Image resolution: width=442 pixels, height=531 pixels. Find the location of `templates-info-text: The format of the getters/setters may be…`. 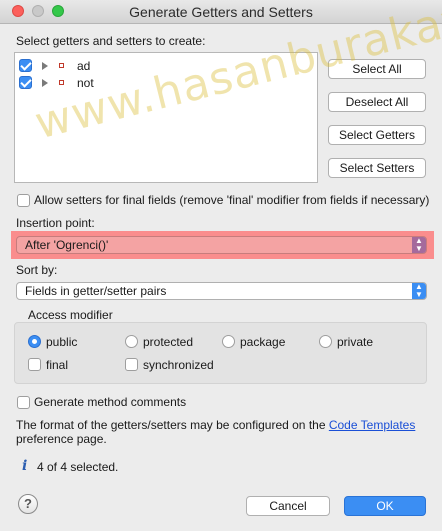

templates-info-text: The format of the getters/setters may be… is located at coordinates (216, 425).